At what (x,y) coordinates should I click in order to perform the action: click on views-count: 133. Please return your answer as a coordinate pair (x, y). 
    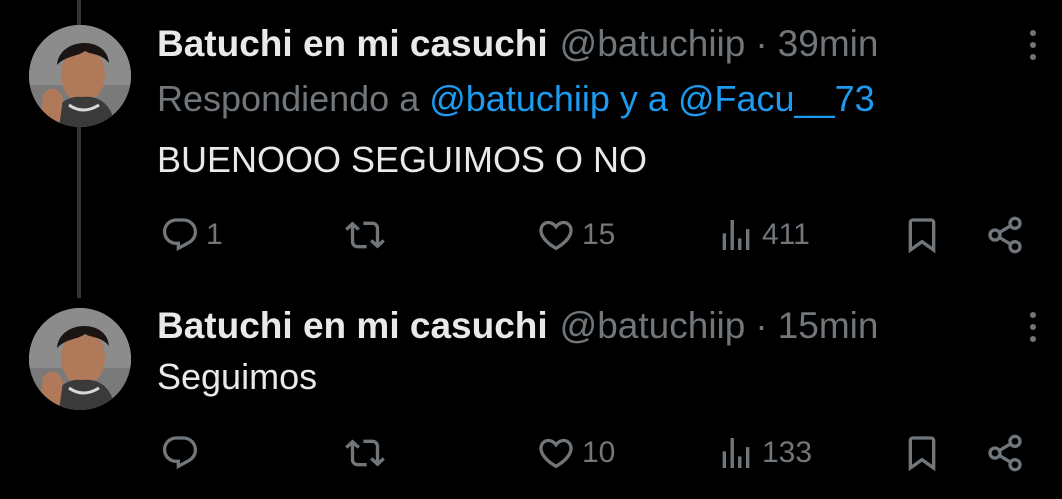
    Looking at the image, I should click on (787, 452).